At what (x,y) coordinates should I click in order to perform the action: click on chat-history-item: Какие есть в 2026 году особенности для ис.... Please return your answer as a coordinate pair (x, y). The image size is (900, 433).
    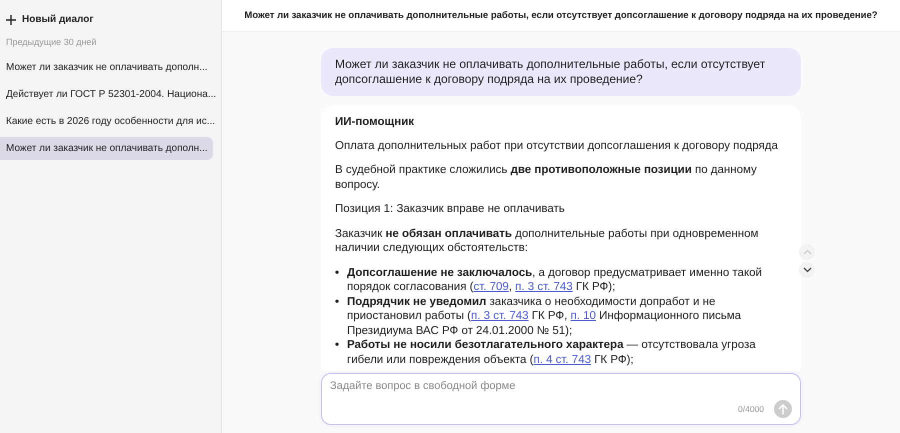
    Looking at the image, I should click on (106, 121).